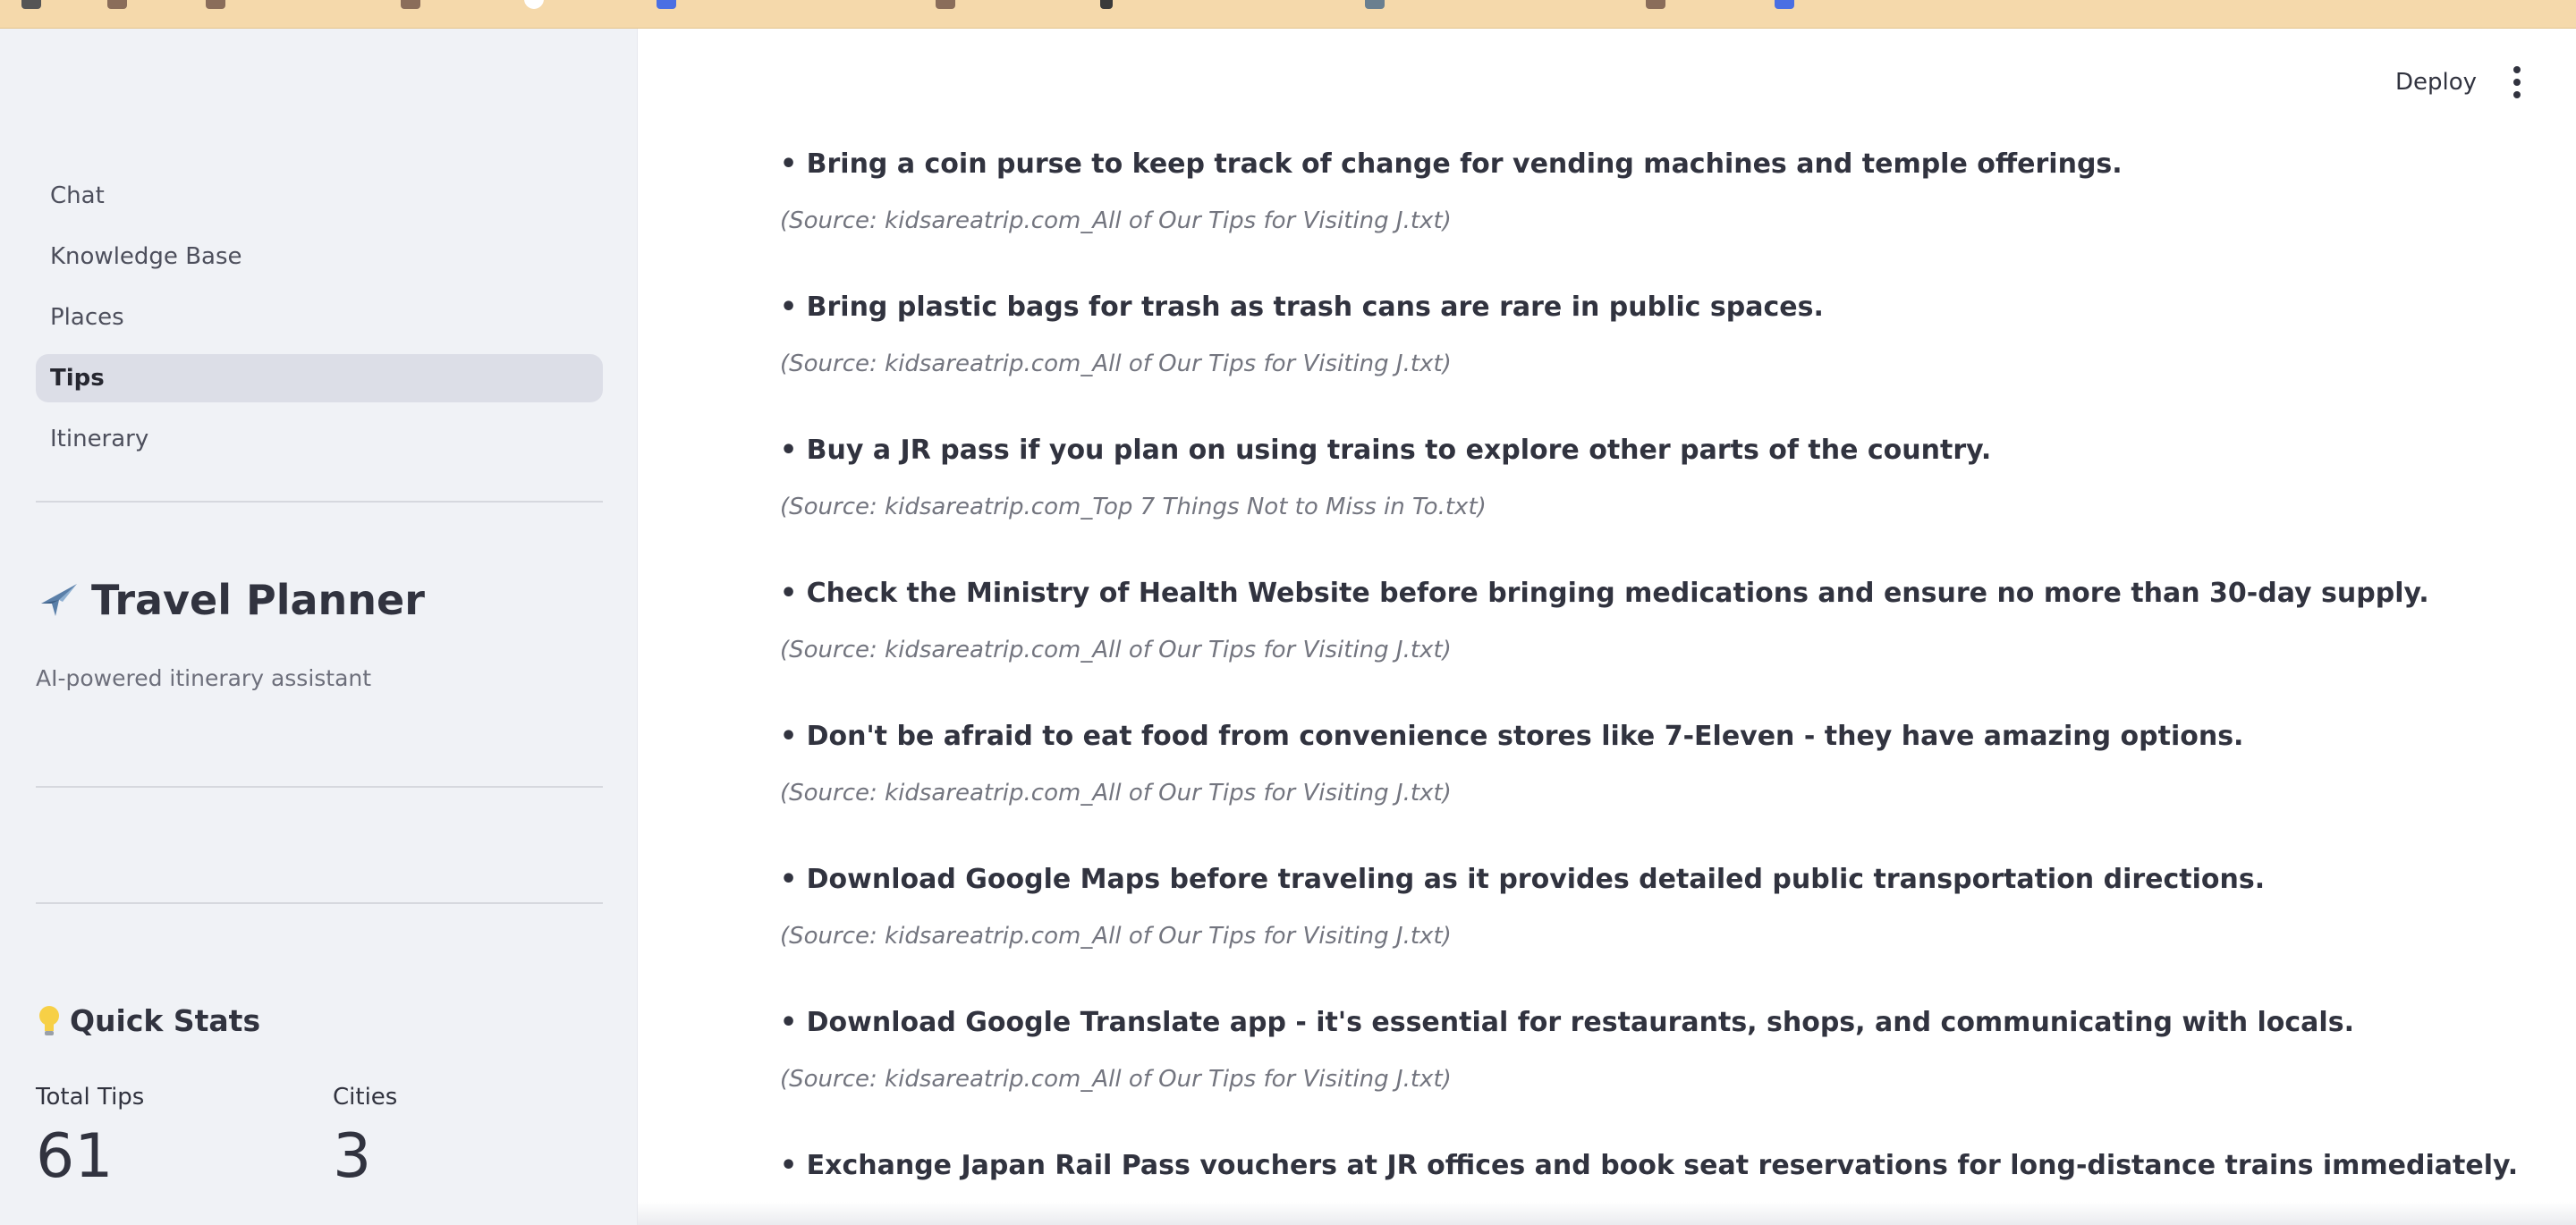 Image resolution: width=2576 pixels, height=1225 pixels. I want to click on quick-stats-title-text: Quick Stats, so click(165, 1020).